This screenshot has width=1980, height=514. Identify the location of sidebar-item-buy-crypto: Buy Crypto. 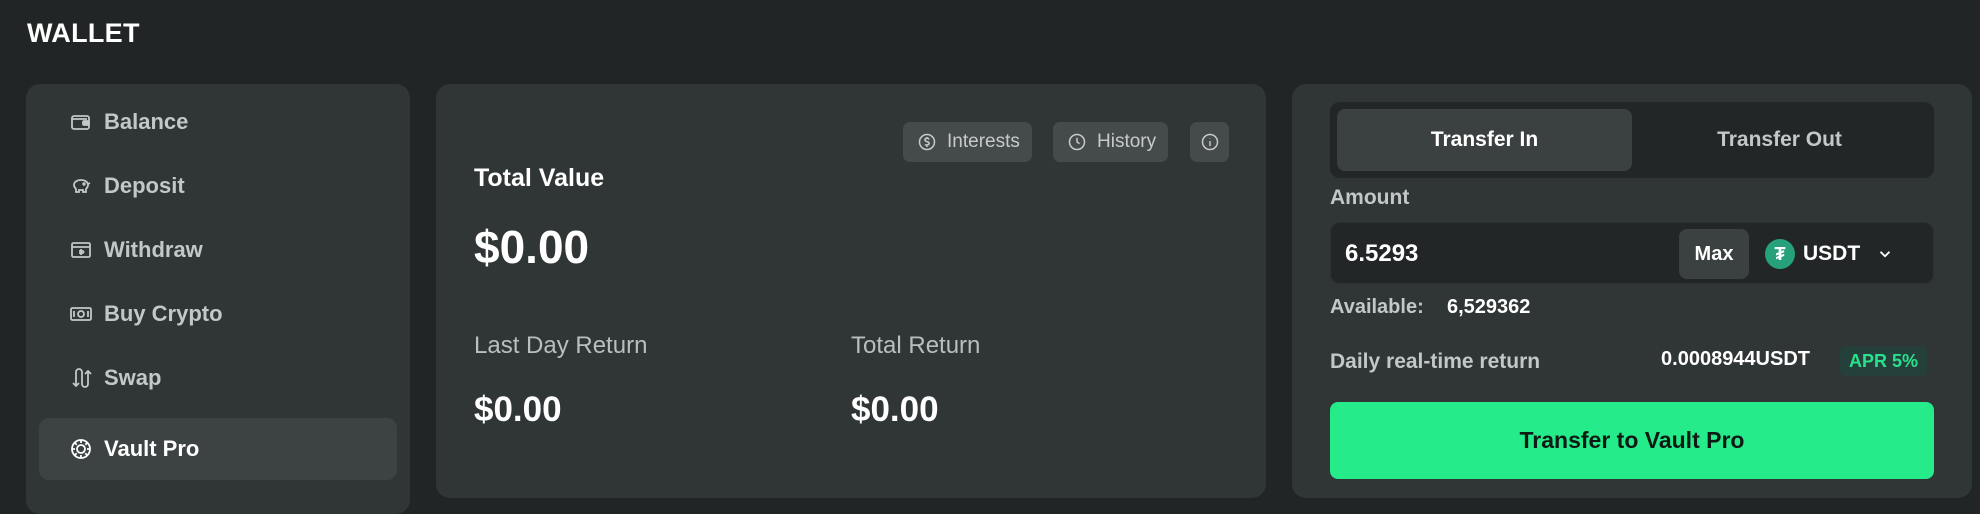
(218, 314).